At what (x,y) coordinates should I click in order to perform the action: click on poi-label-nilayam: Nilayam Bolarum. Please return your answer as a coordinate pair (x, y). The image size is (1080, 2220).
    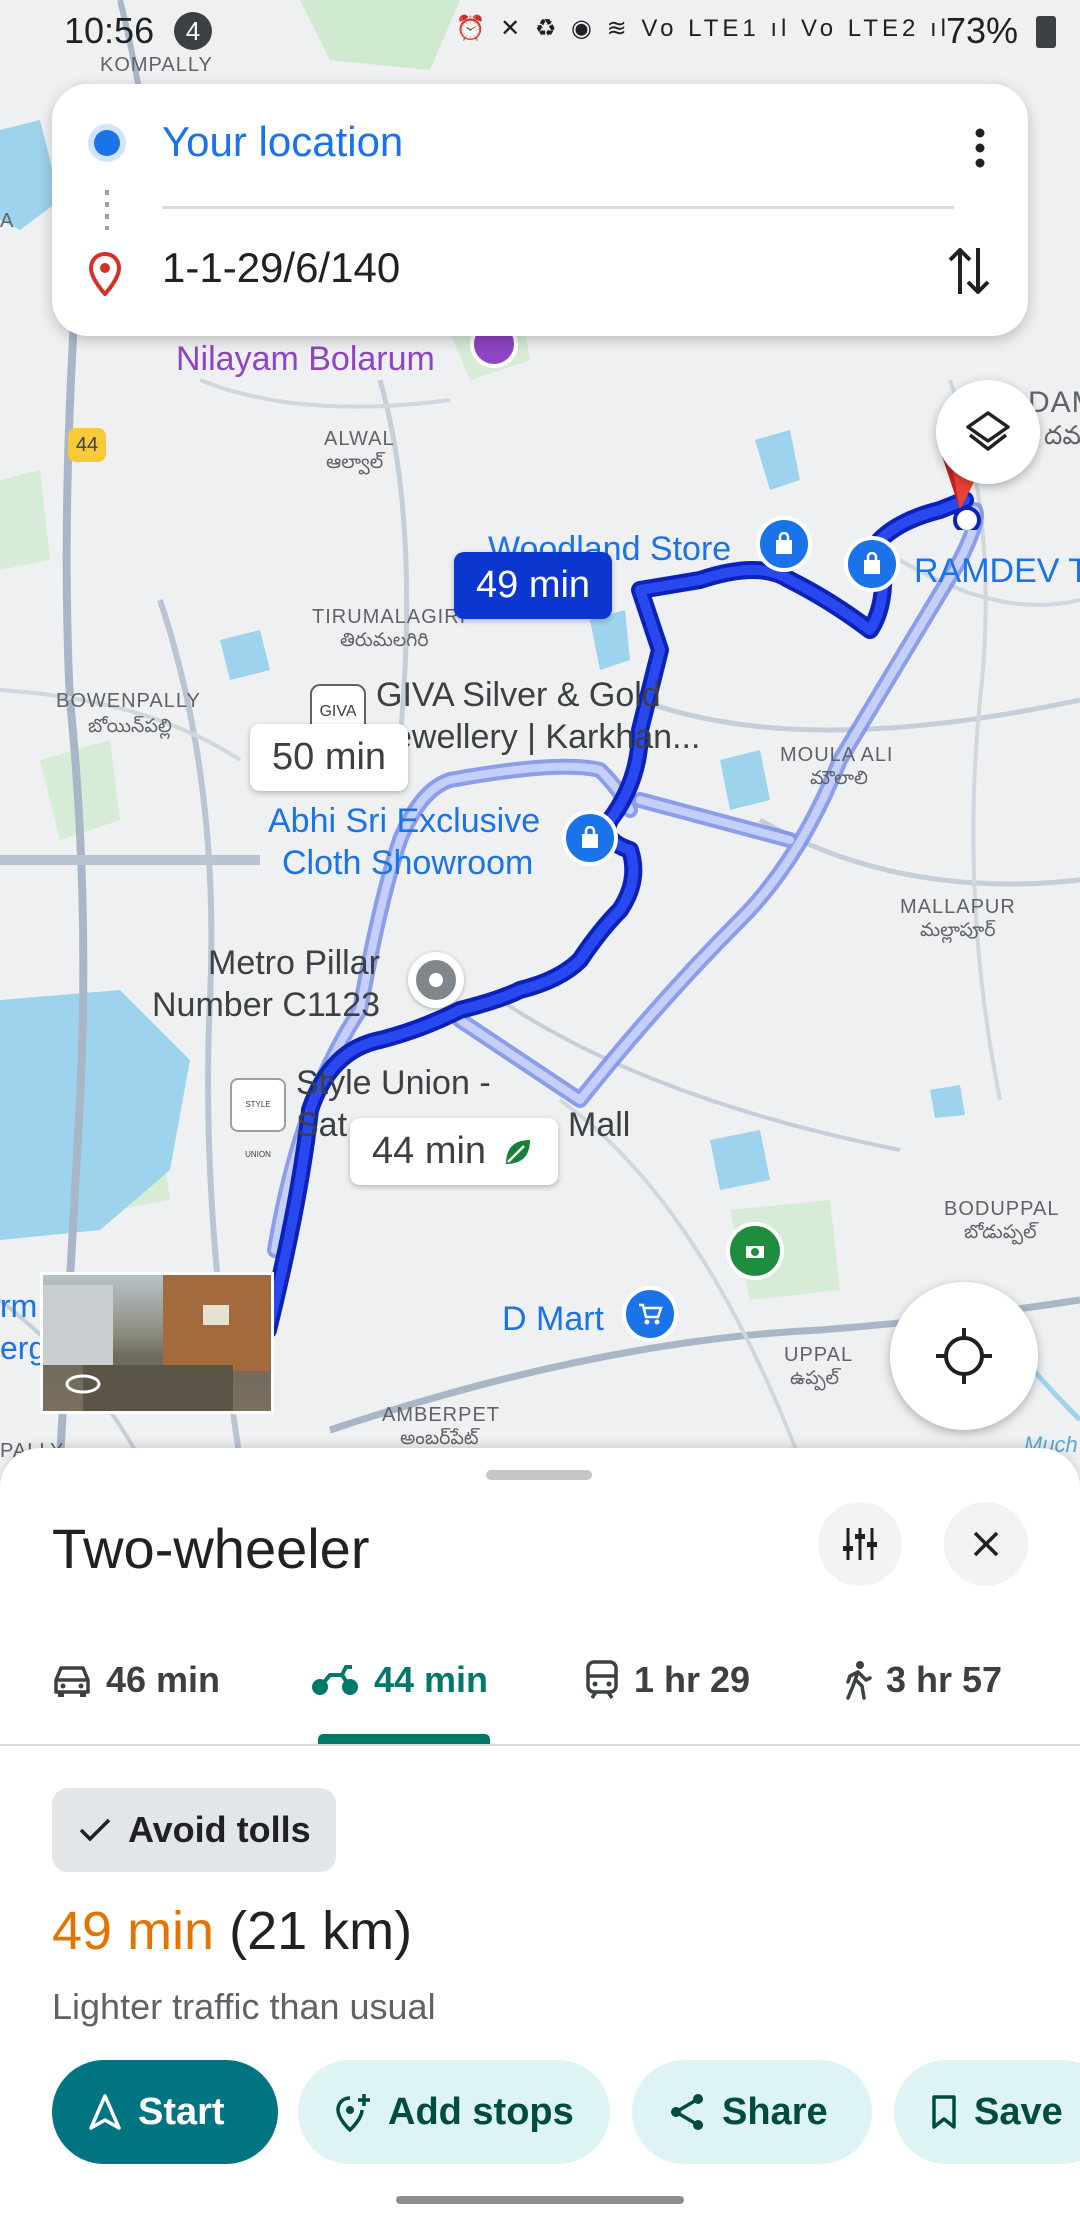
    Looking at the image, I should click on (305, 359).